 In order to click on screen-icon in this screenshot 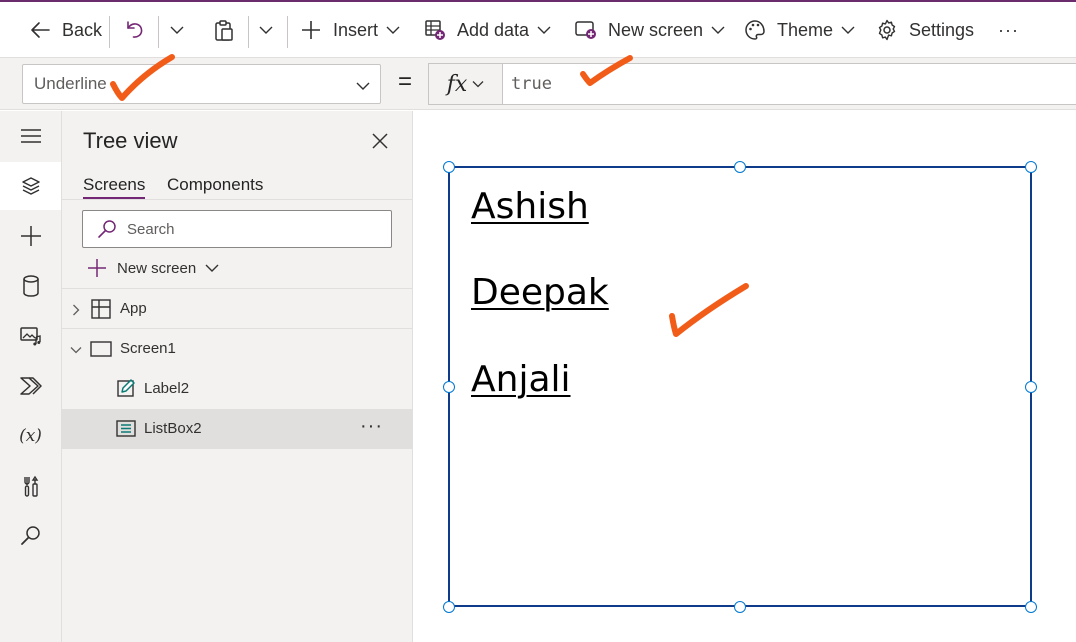, I will do `click(101, 349)`.